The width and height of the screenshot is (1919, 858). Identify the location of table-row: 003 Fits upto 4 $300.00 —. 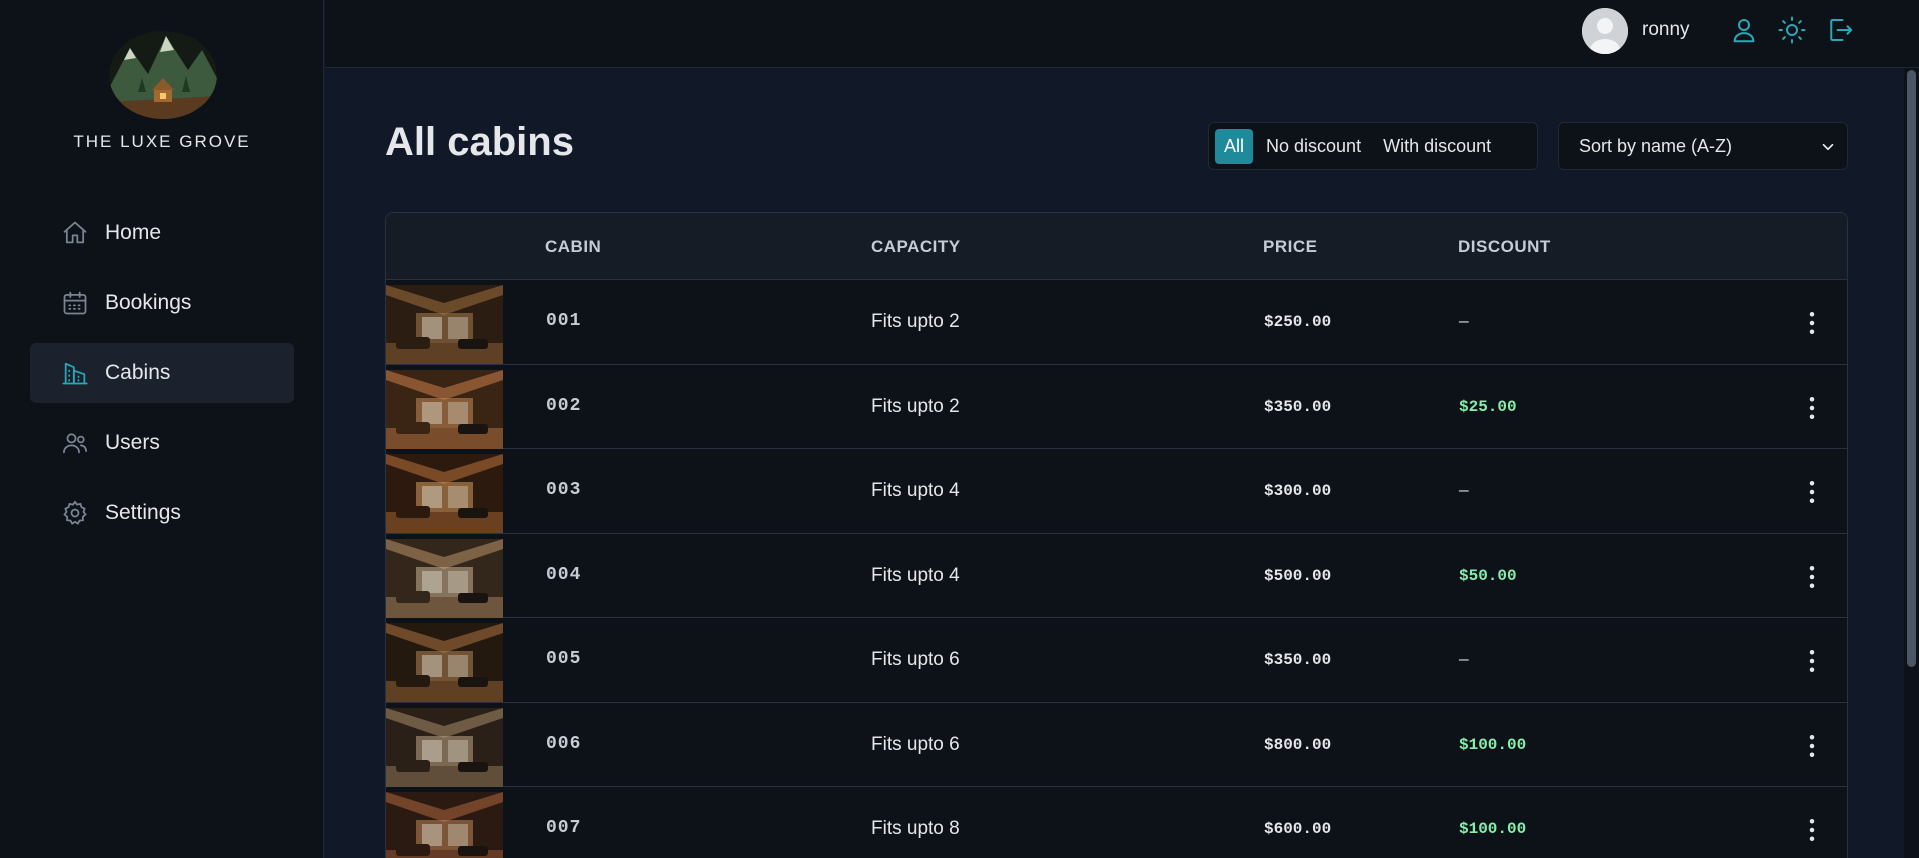
(1116, 491).